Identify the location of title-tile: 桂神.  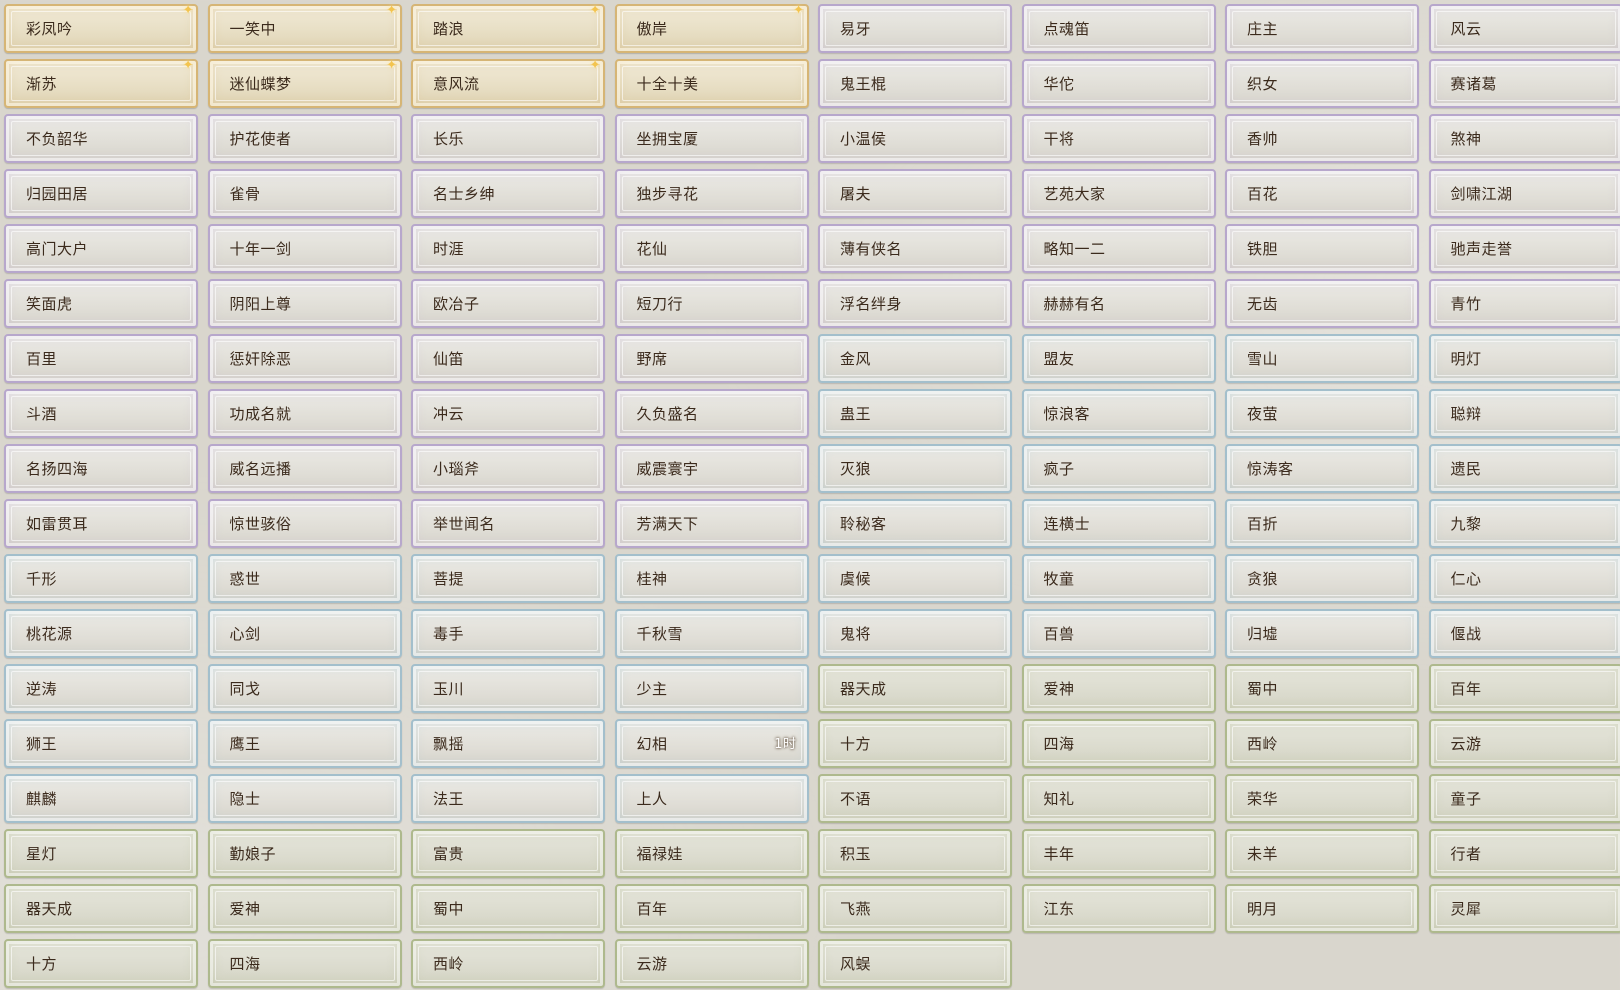
(711, 578).